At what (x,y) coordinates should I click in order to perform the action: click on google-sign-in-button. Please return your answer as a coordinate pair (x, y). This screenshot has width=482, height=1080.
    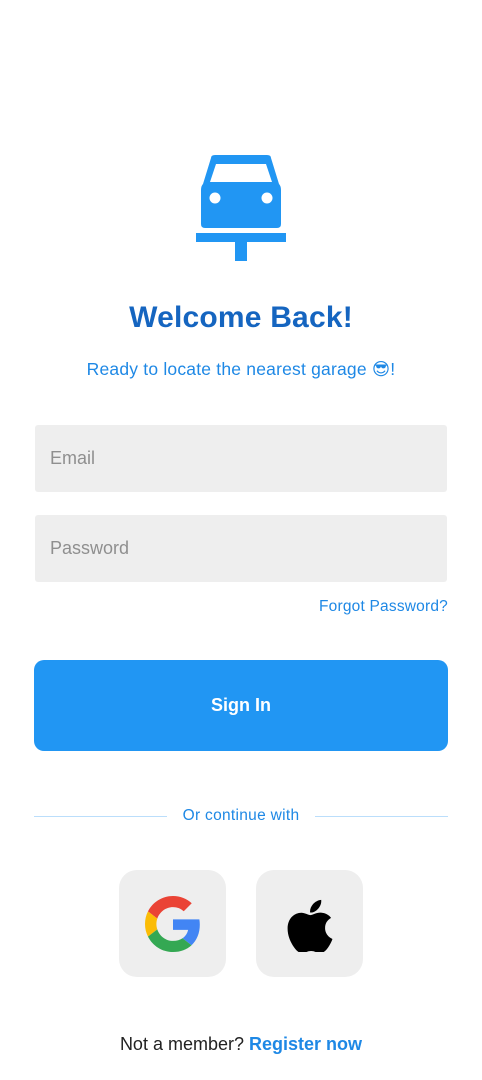
    Looking at the image, I should click on (172, 923).